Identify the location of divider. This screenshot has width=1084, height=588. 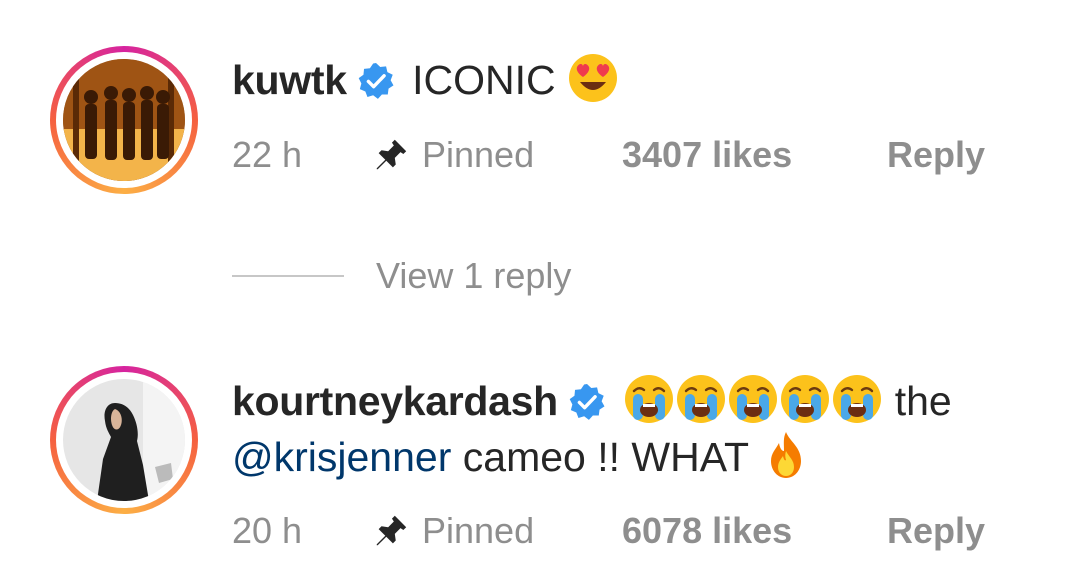
(288, 276).